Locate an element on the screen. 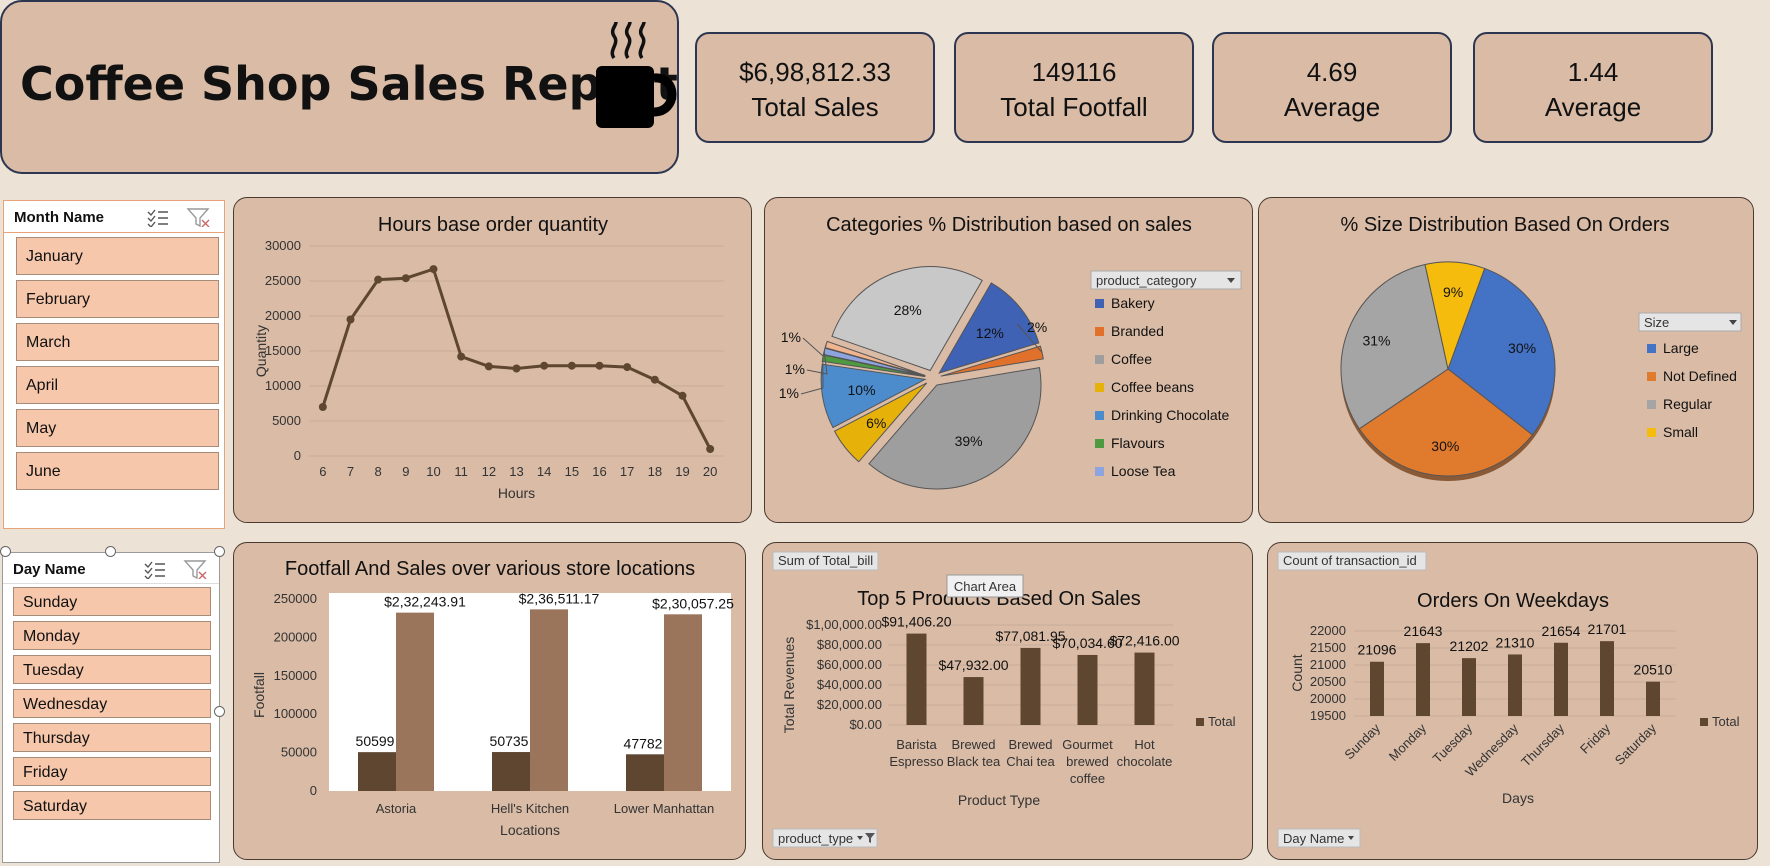 Image resolution: width=1770 pixels, height=866 pixels. data-label: 21701 is located at coordinates (1607, 629).